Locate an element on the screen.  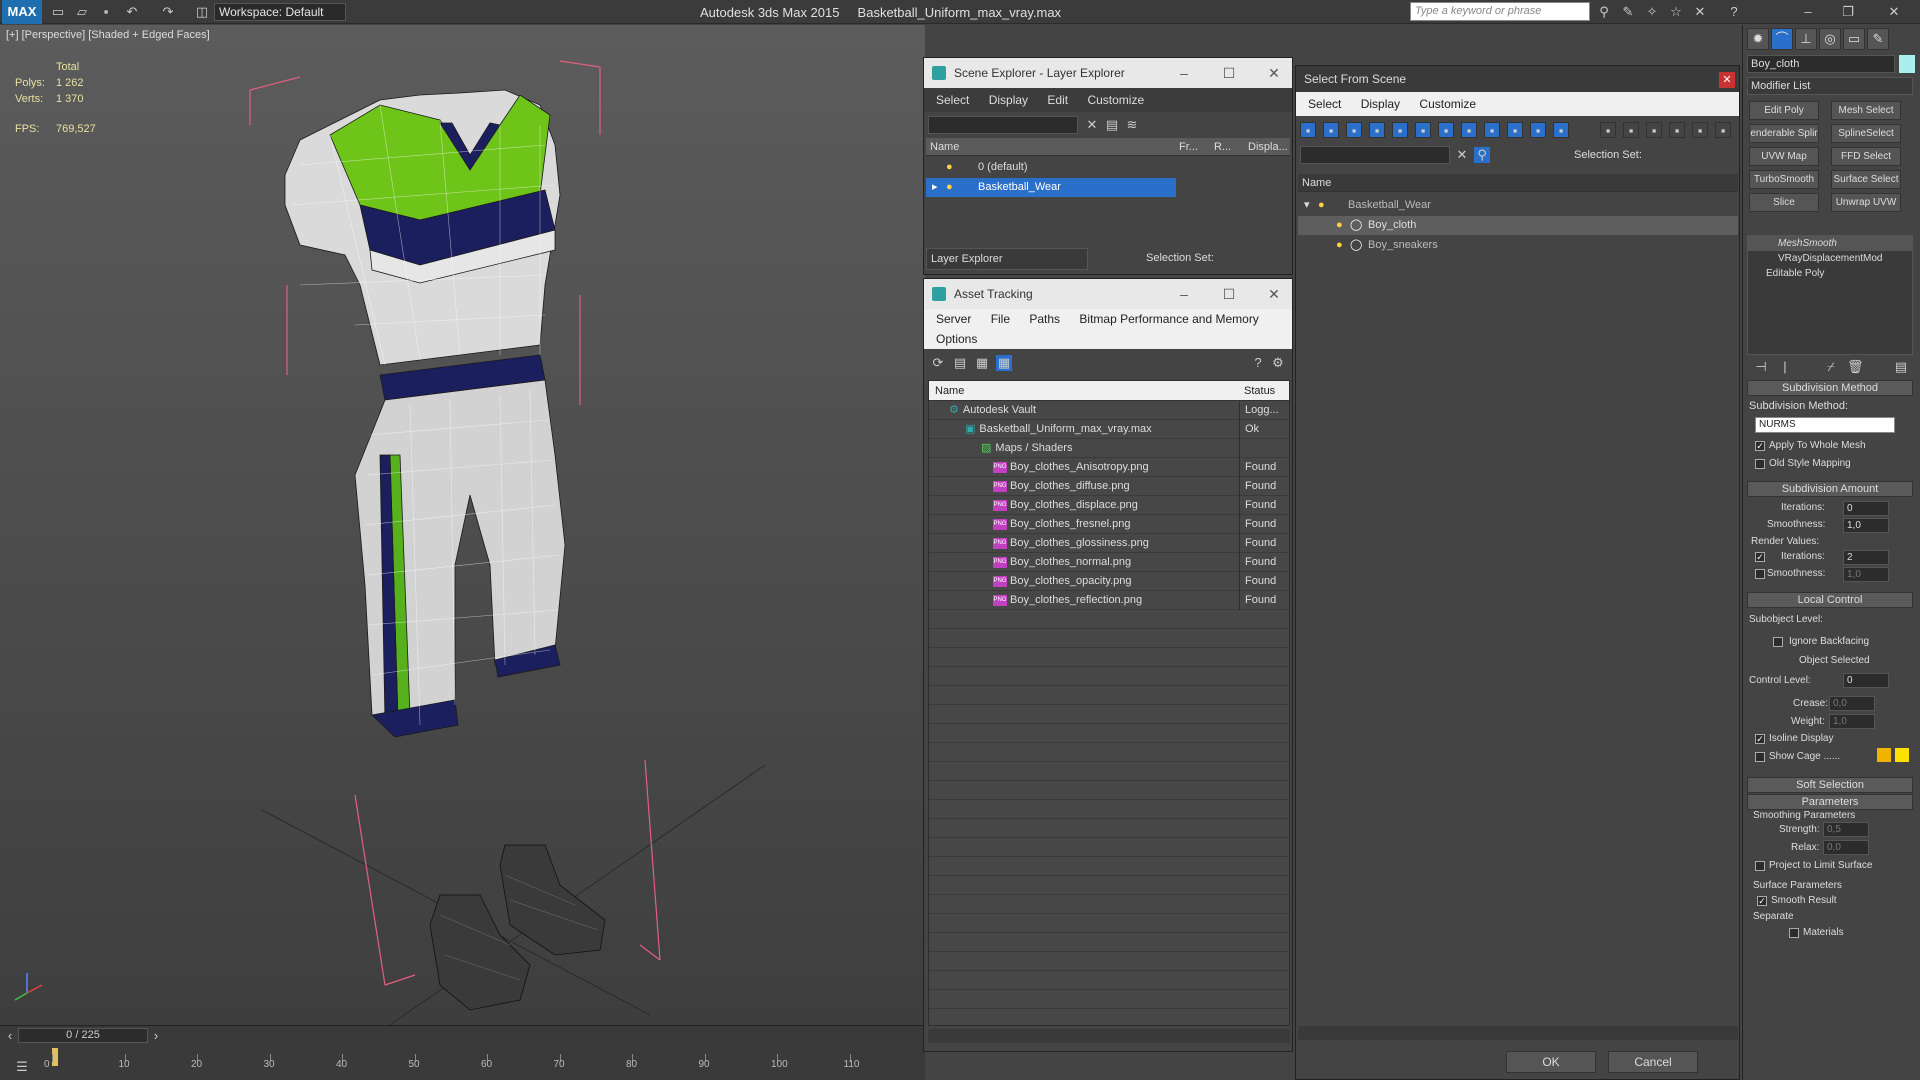
save-icon: ▪ is located at coordinates (106, 12).